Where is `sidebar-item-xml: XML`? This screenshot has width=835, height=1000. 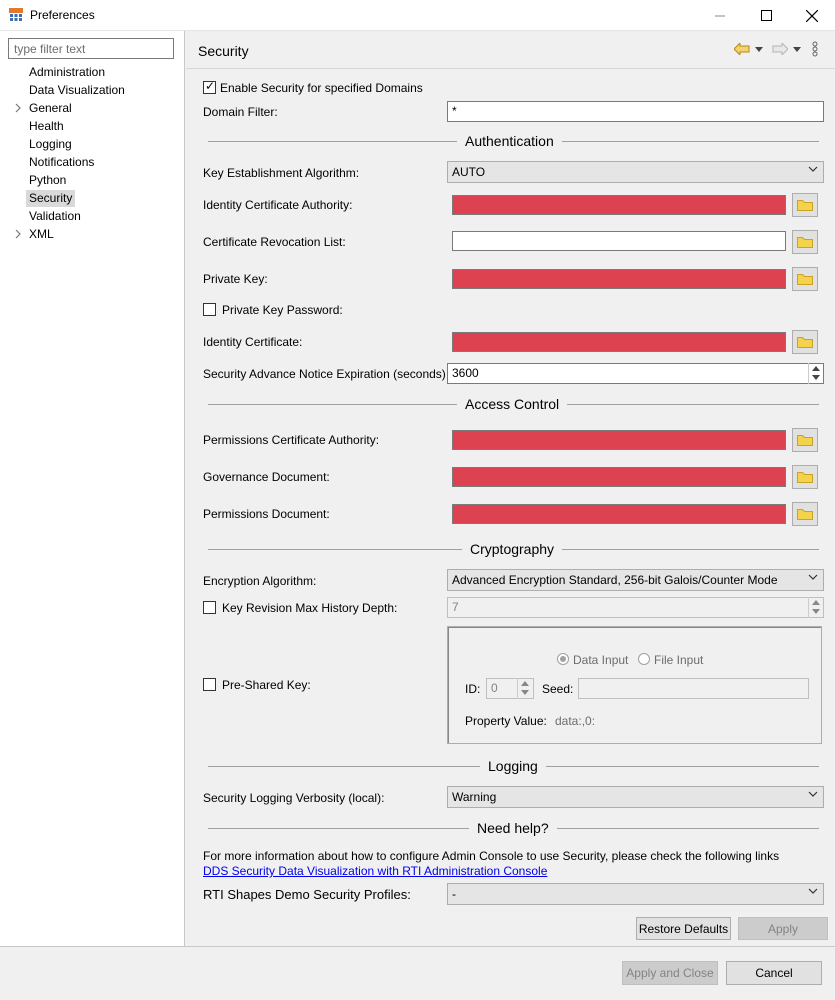
sidebar-item-xml: XML is located at coordinates (41, 234).